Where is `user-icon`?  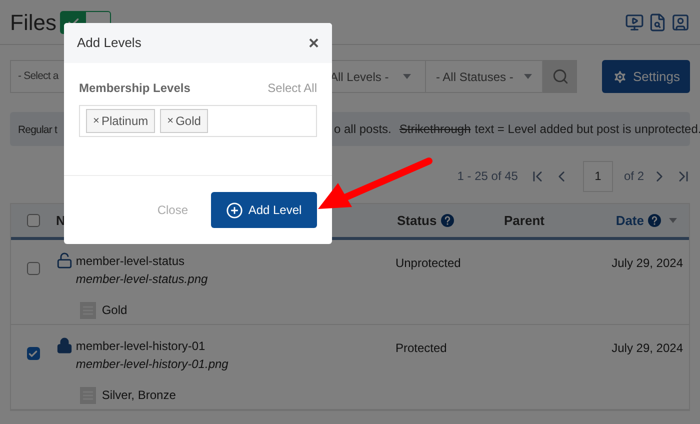 user-icon is located at coordinates (680, 22).